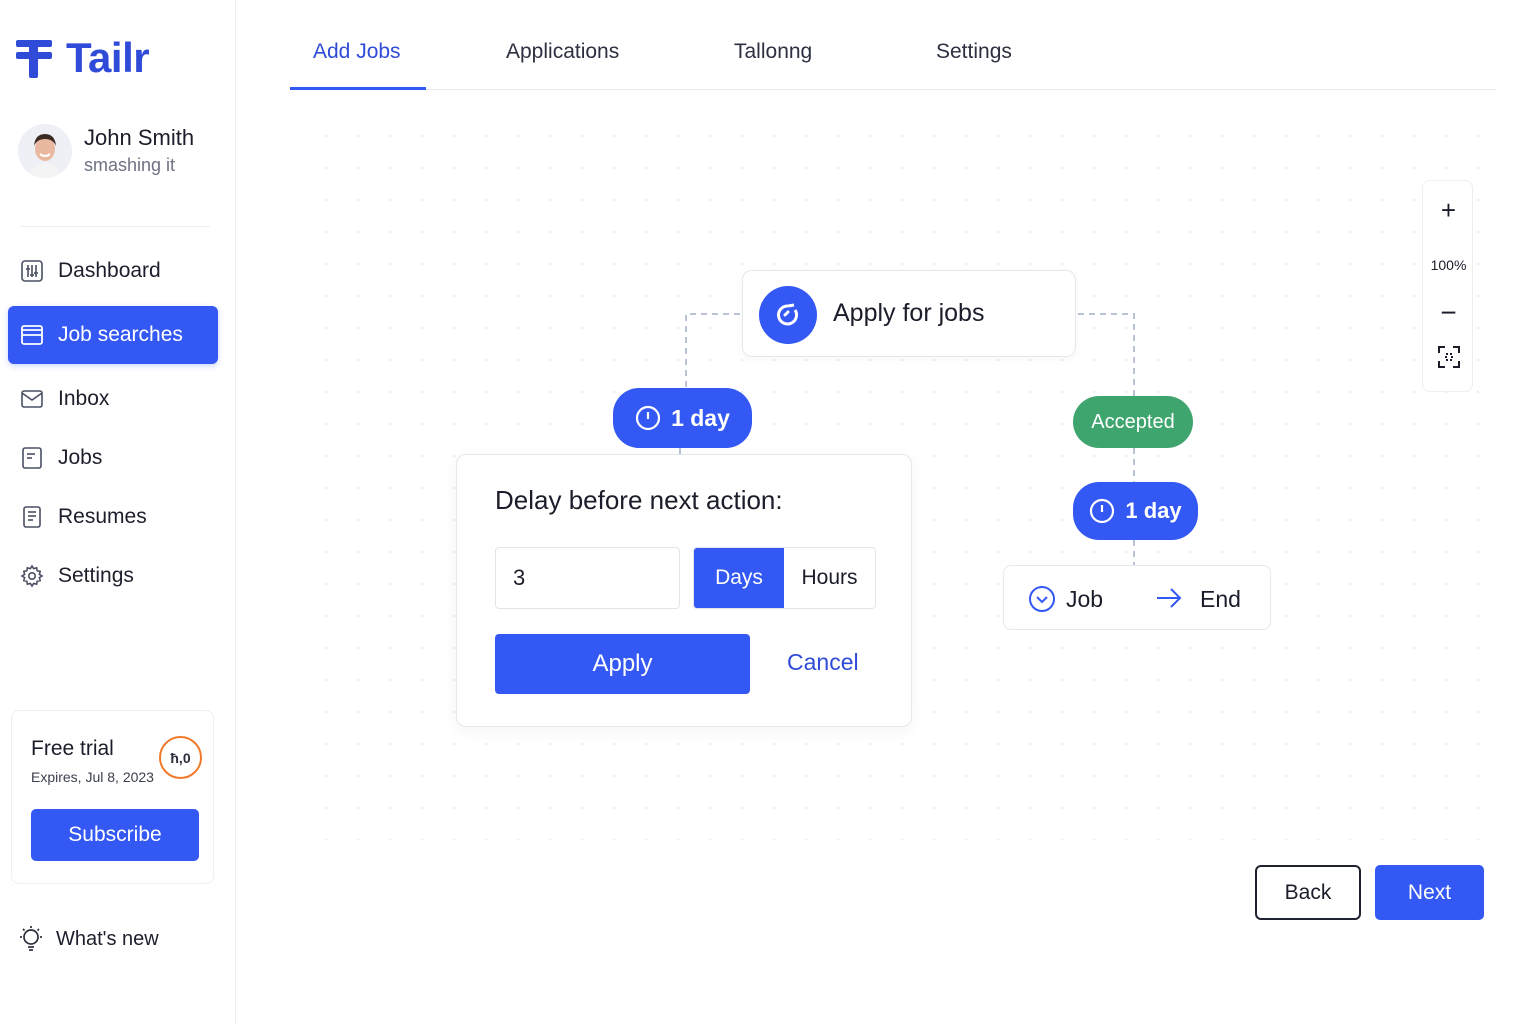 The width and height of the screenshot is (1536, 1024). I want to click on unit-days-option: Days, so click(739, 578).